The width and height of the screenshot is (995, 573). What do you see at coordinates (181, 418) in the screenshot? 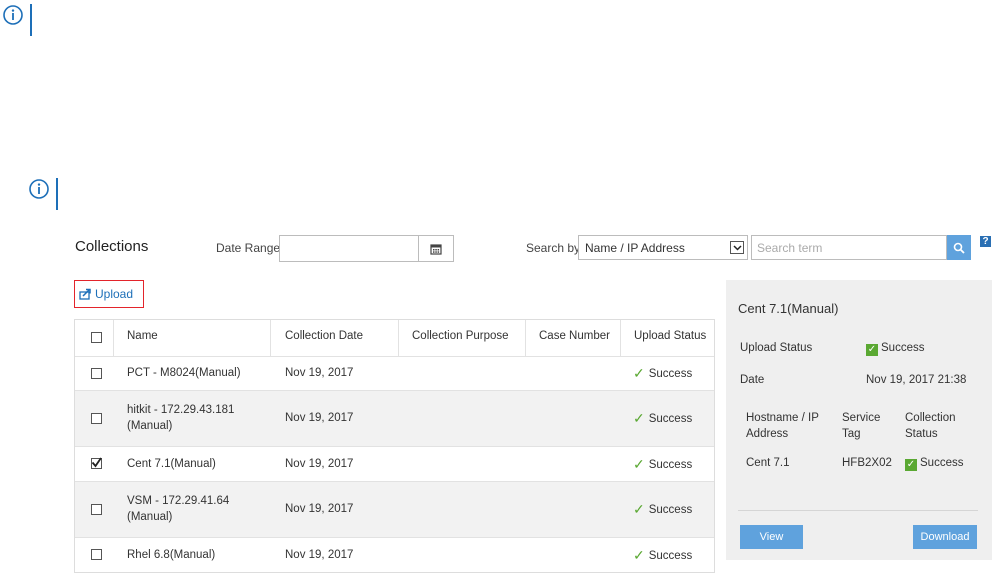
I see `row-name: hitkit - 172.29.43.181 (Manual)` at bounding box center [181, 418].